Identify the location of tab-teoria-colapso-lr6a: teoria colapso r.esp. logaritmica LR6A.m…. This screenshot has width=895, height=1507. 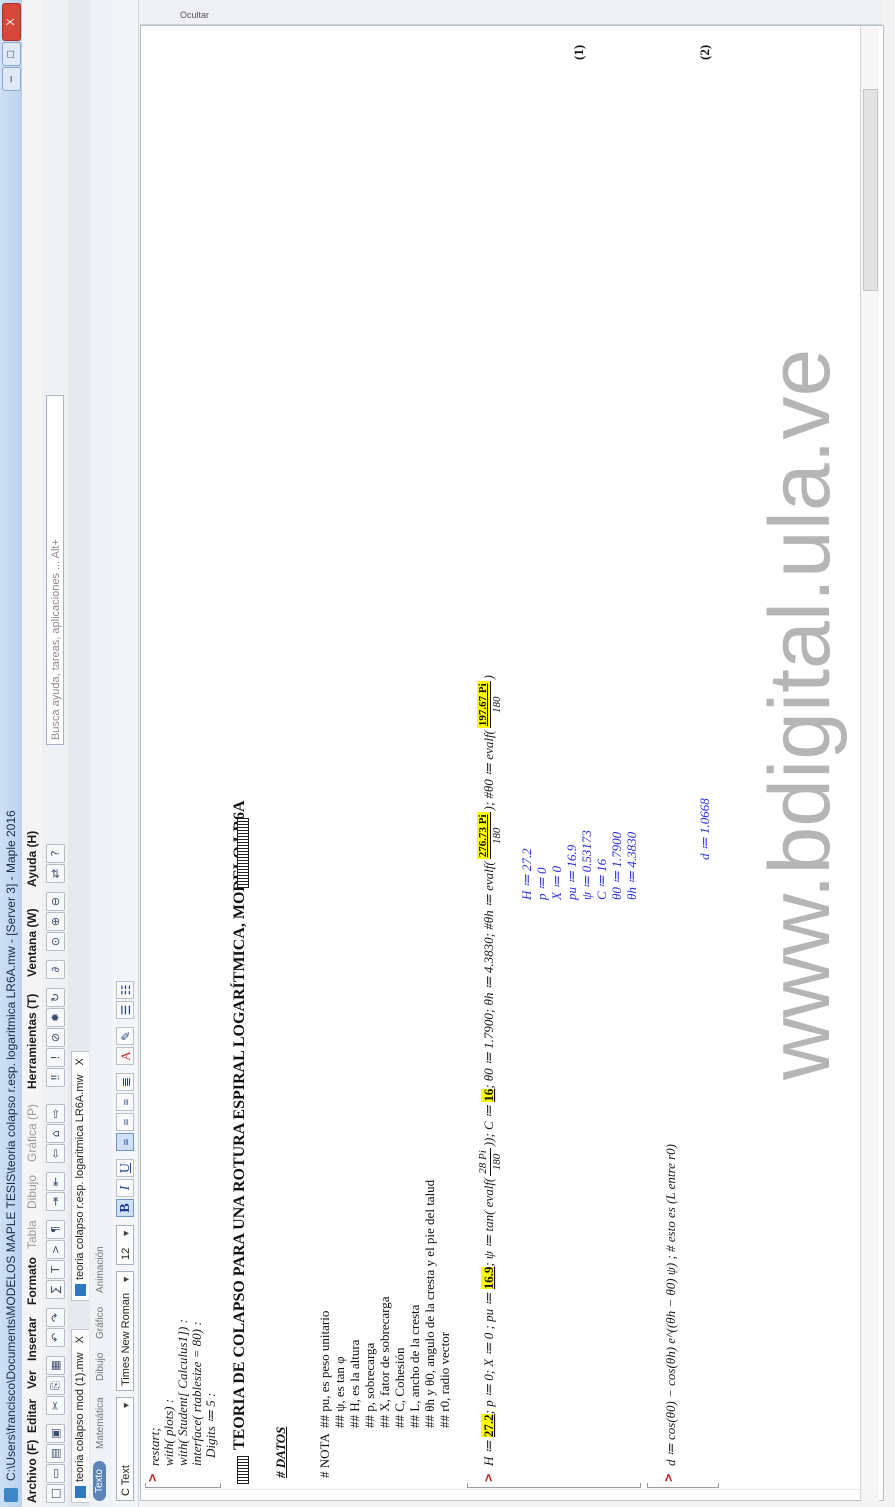
(80, 1176).